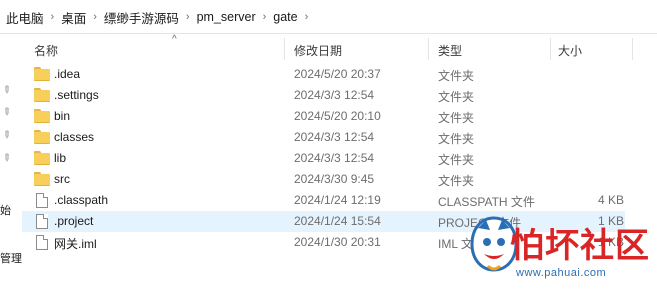  I want to click on column-header-name: 名称, so click(46, 50).